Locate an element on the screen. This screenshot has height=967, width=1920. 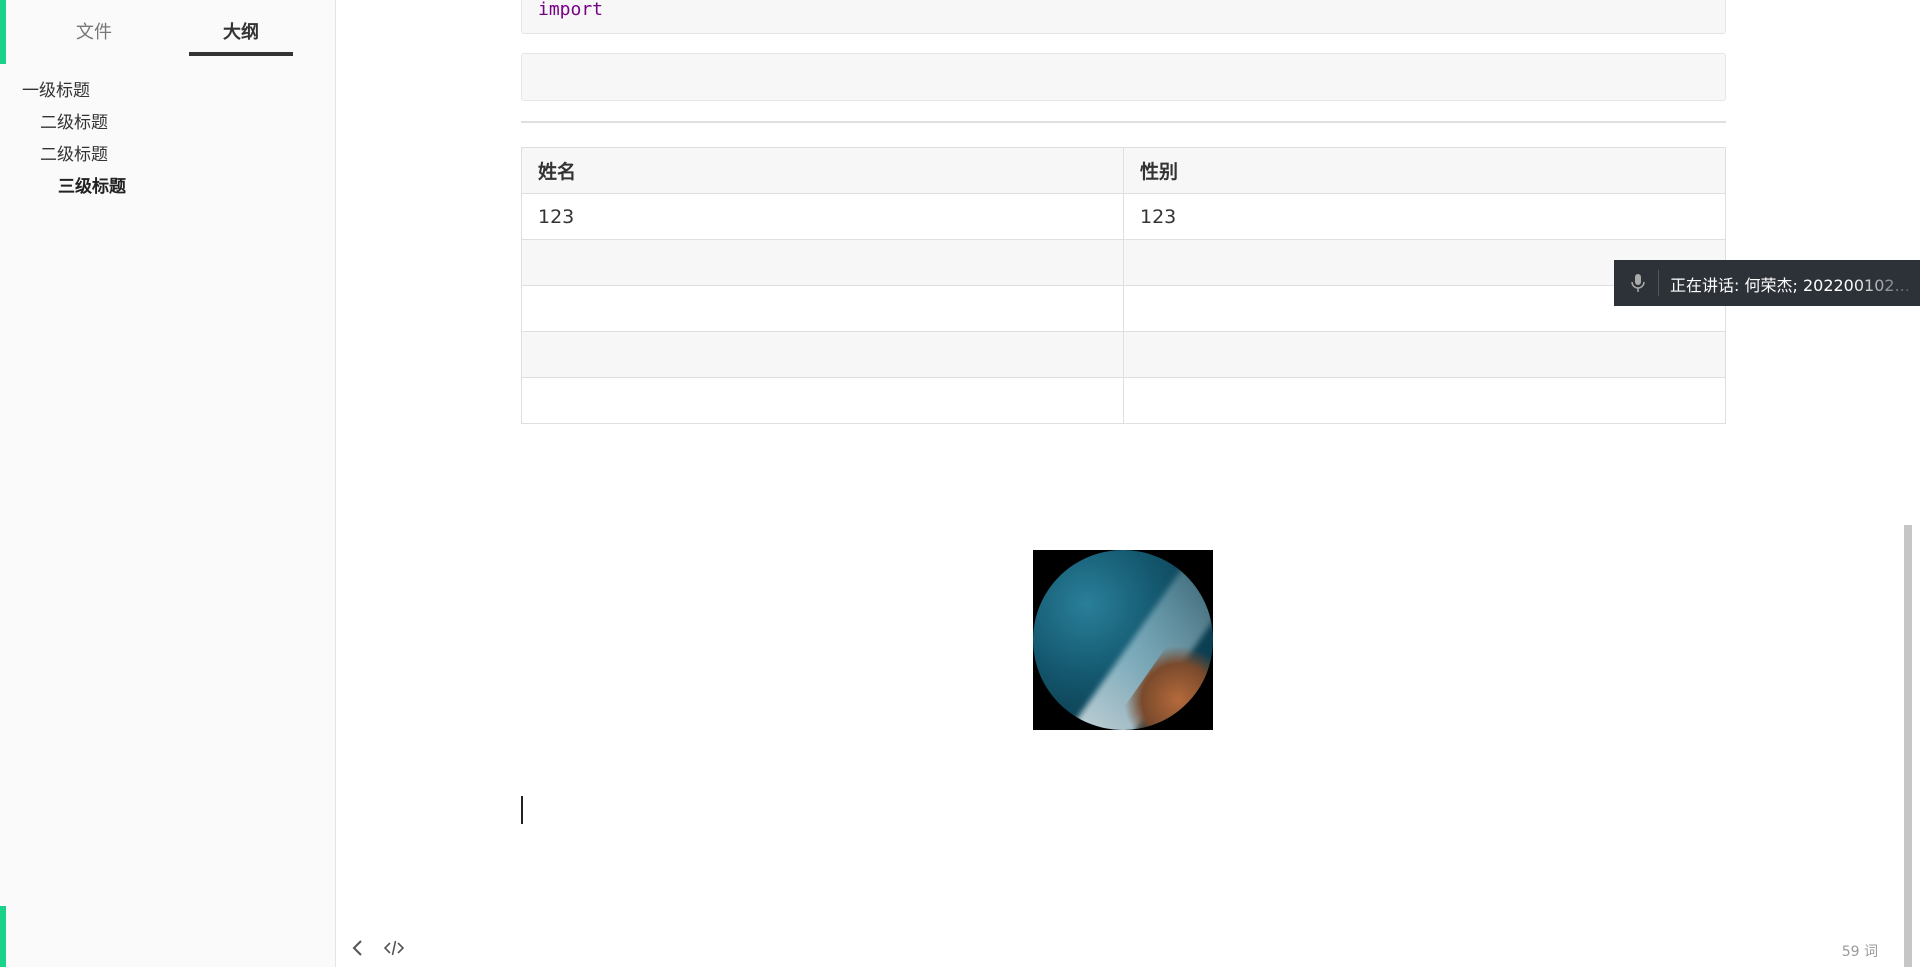
sidebar-tabs: 文件 大纲 is located at coordinates (167, 29).